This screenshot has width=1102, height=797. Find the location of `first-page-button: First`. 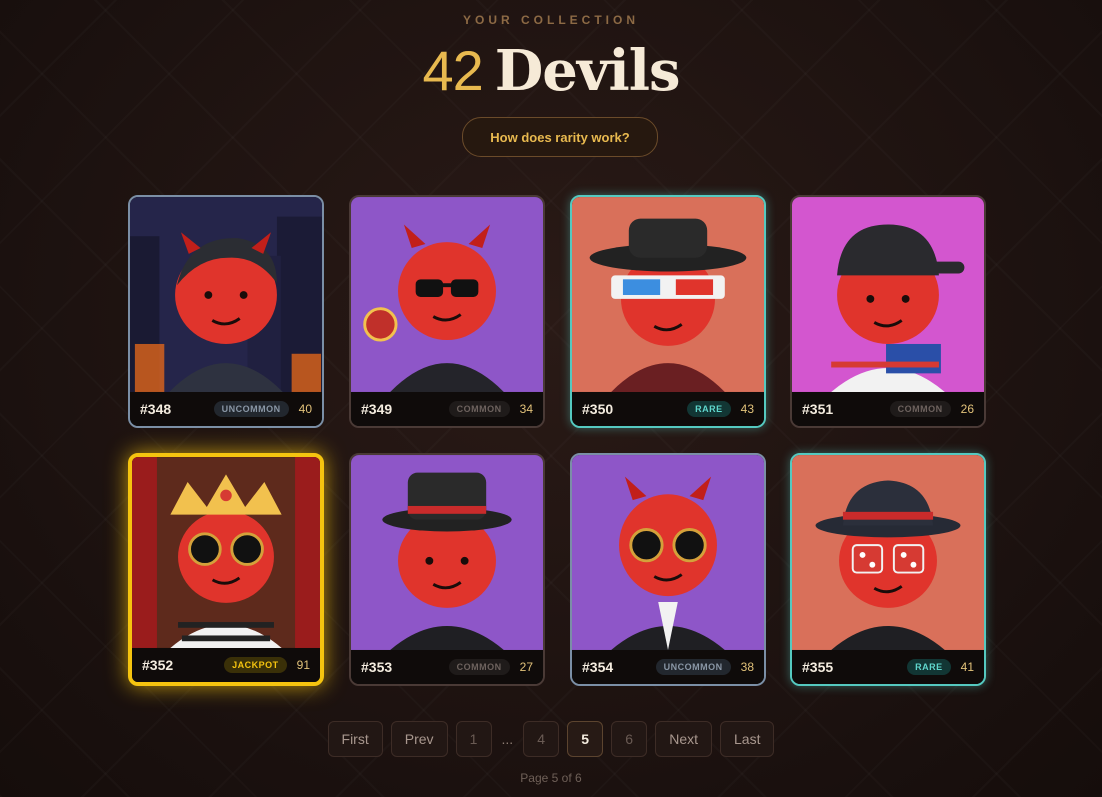

first-page-button: First is located at coordinates (355, 739).